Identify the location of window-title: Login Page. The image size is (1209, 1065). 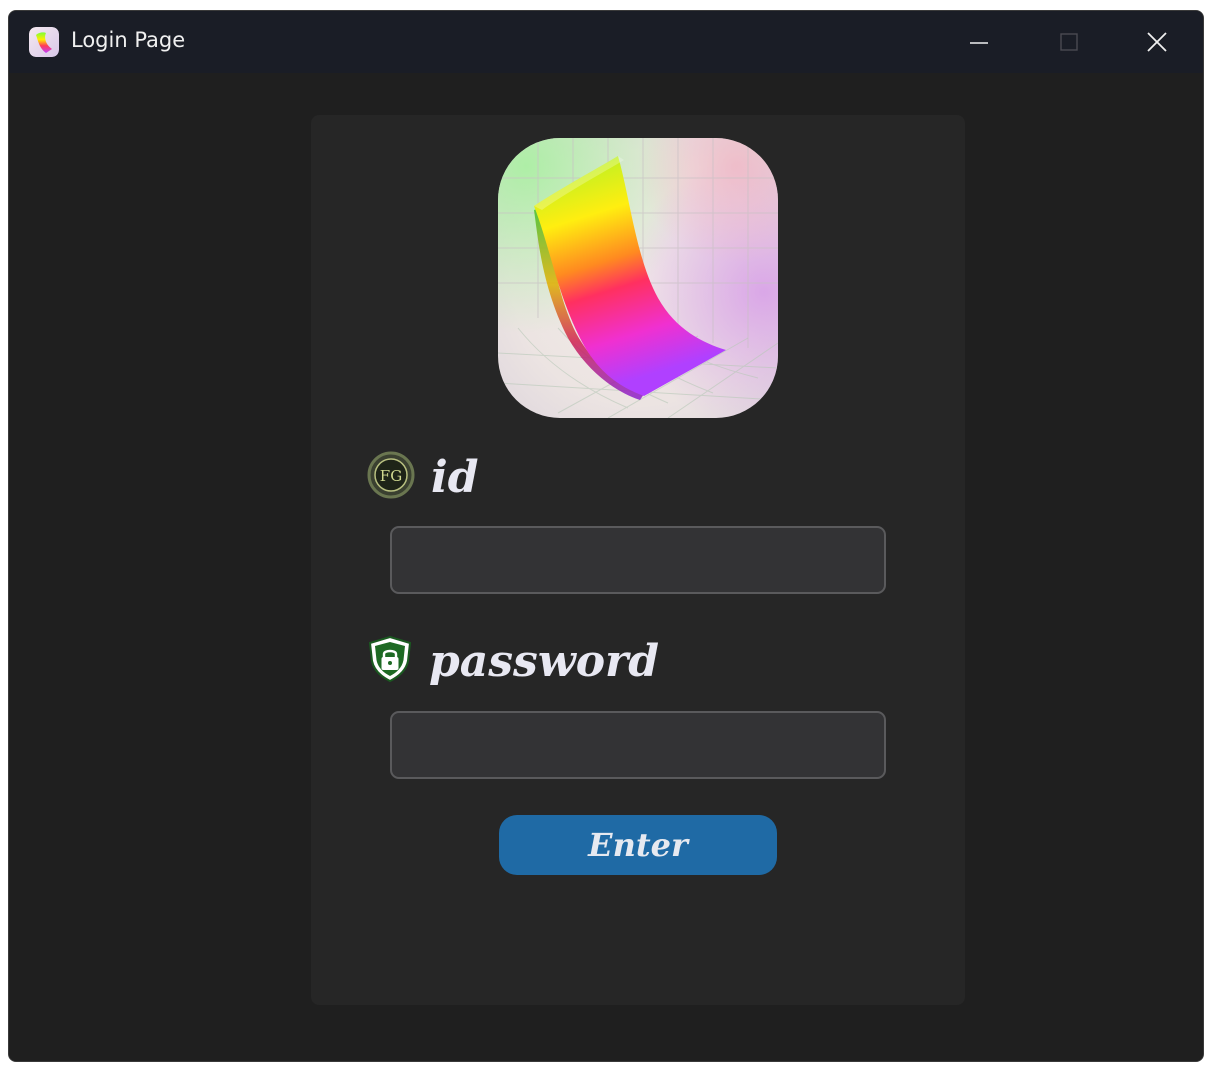
(128, 40).